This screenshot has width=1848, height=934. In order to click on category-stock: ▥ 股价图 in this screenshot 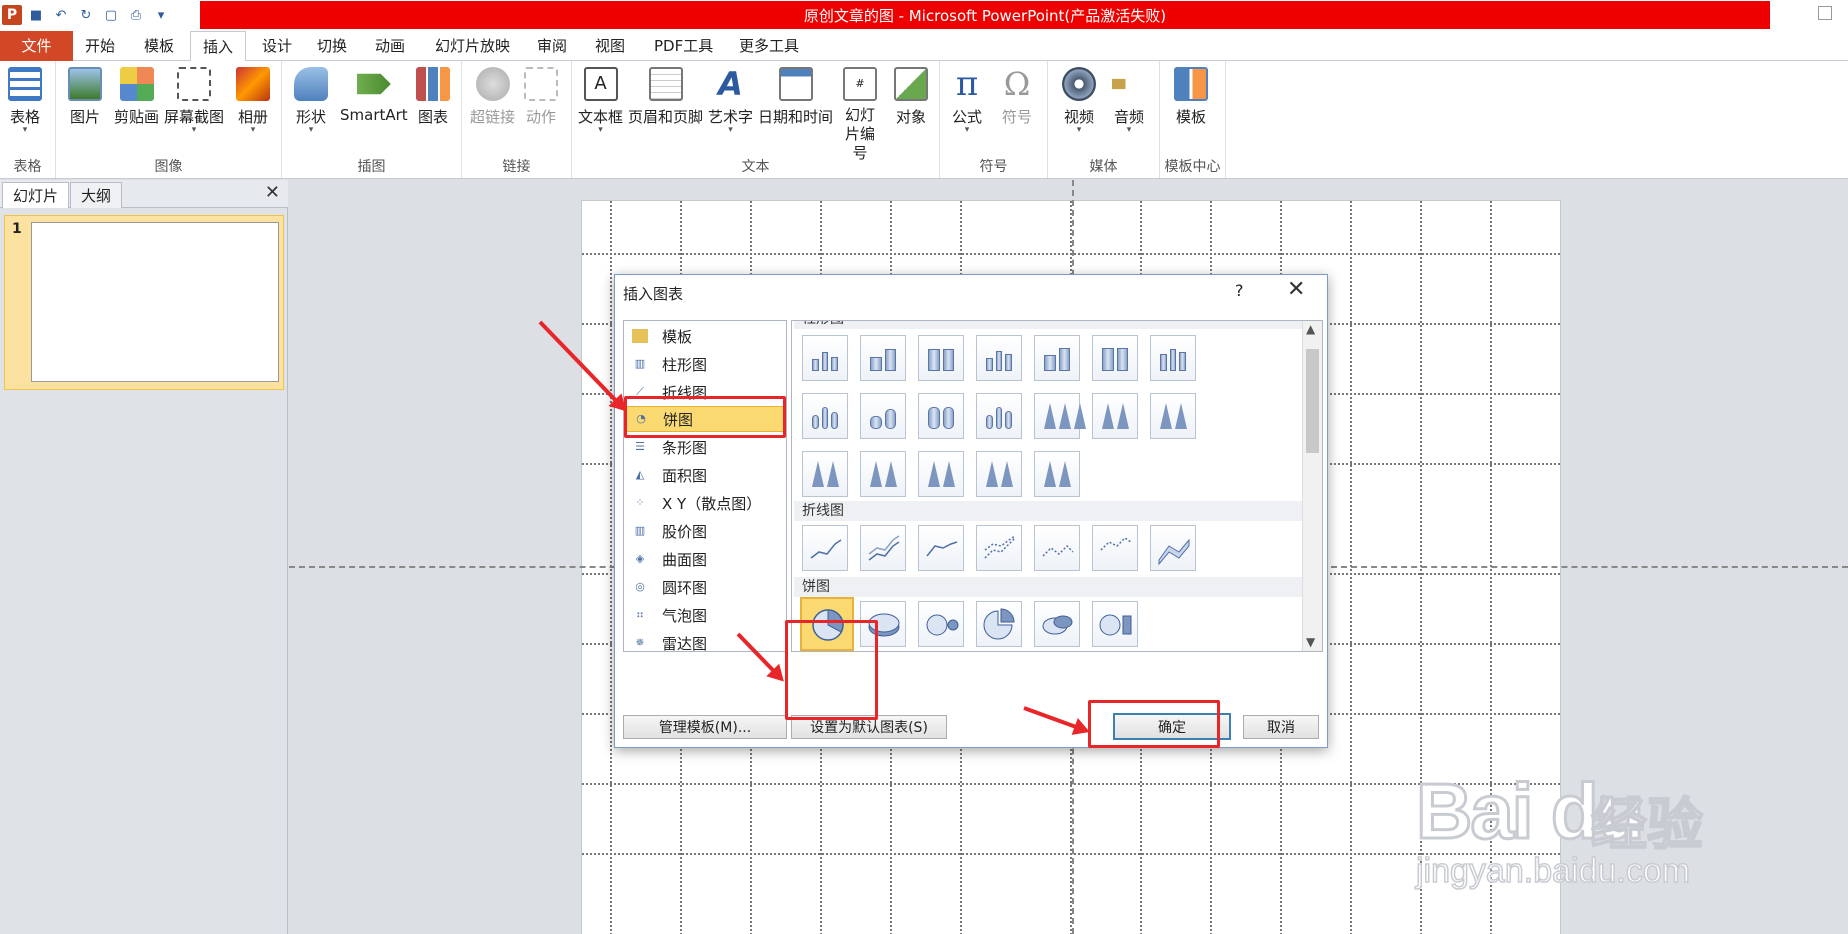, I will do `click(705, 531)`.